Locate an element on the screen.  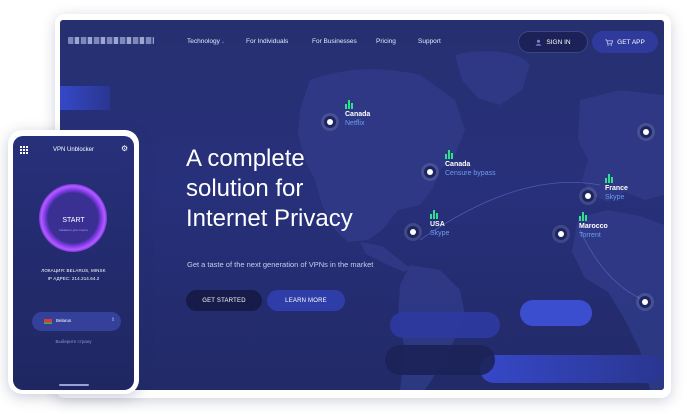
get-started-button: GET STARTED is located at coordinates (224, 300).